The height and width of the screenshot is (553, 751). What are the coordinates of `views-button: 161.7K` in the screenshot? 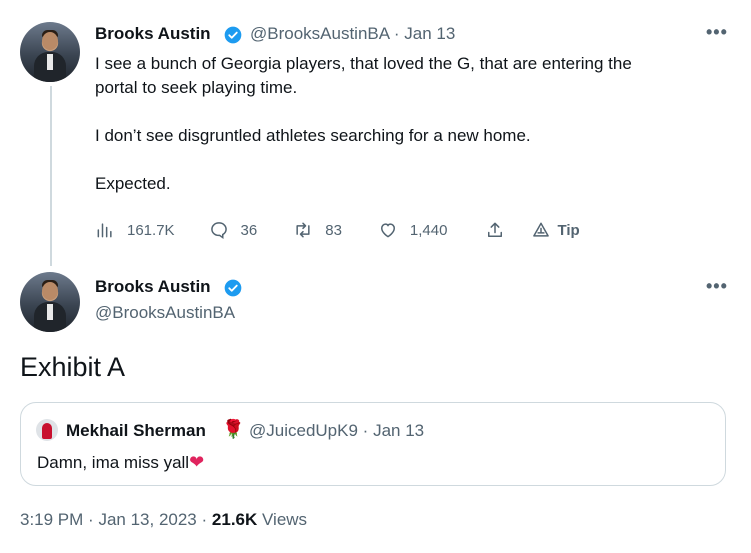 It's located at (135, 230).